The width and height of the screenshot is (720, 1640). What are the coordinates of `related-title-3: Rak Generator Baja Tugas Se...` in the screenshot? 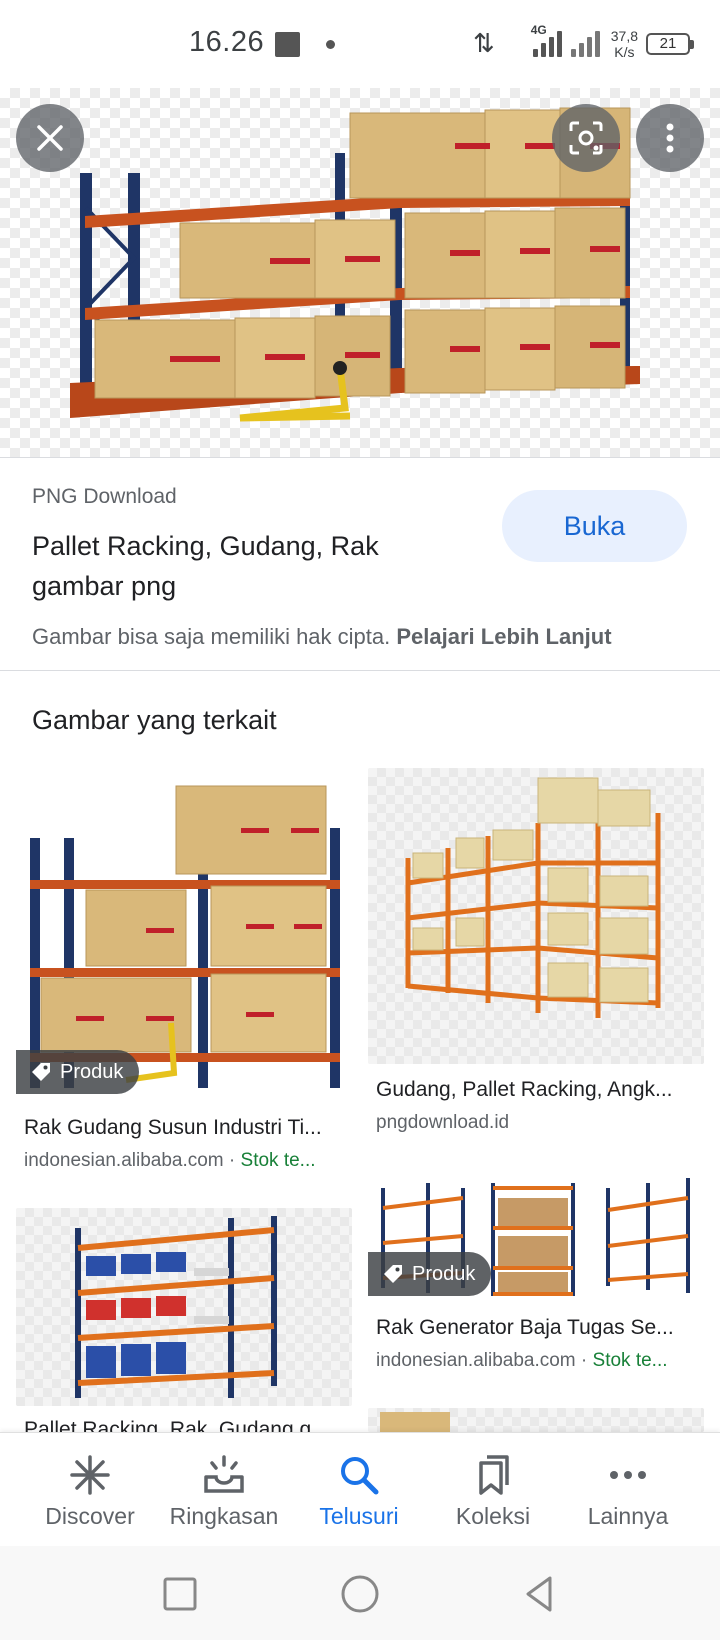 It's located at (536, 1328).